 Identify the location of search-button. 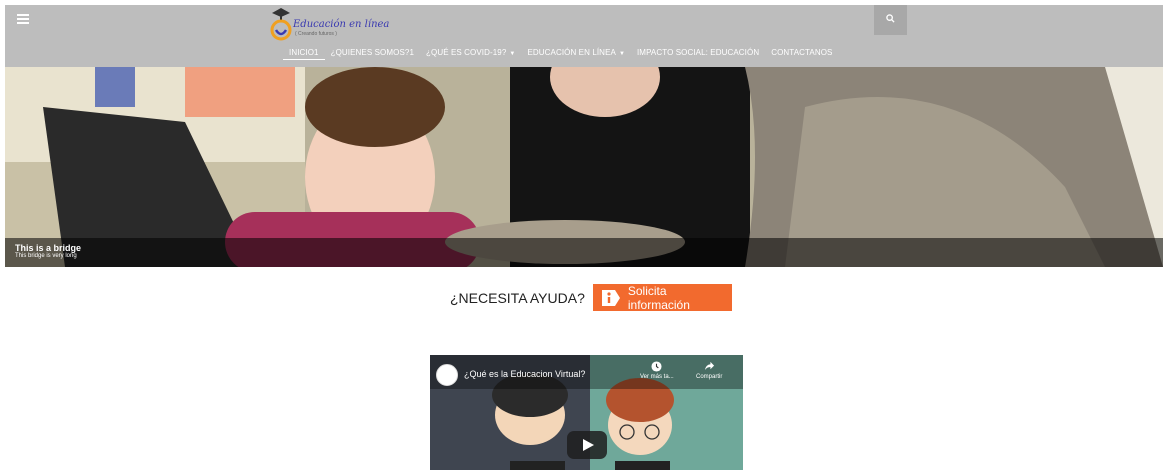
(890, 20).